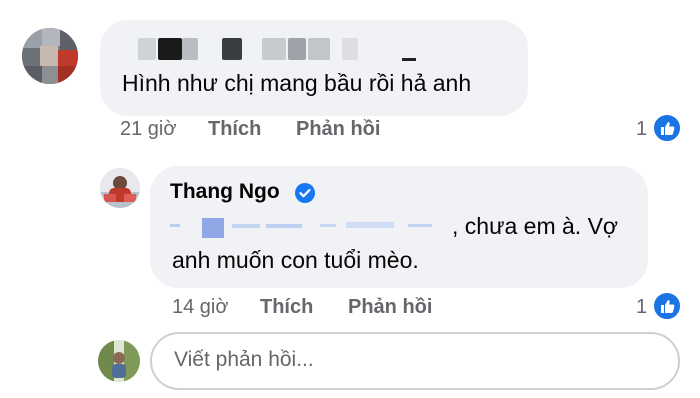  I want to click on reply1-like-button: Thích, so click(286, 307).